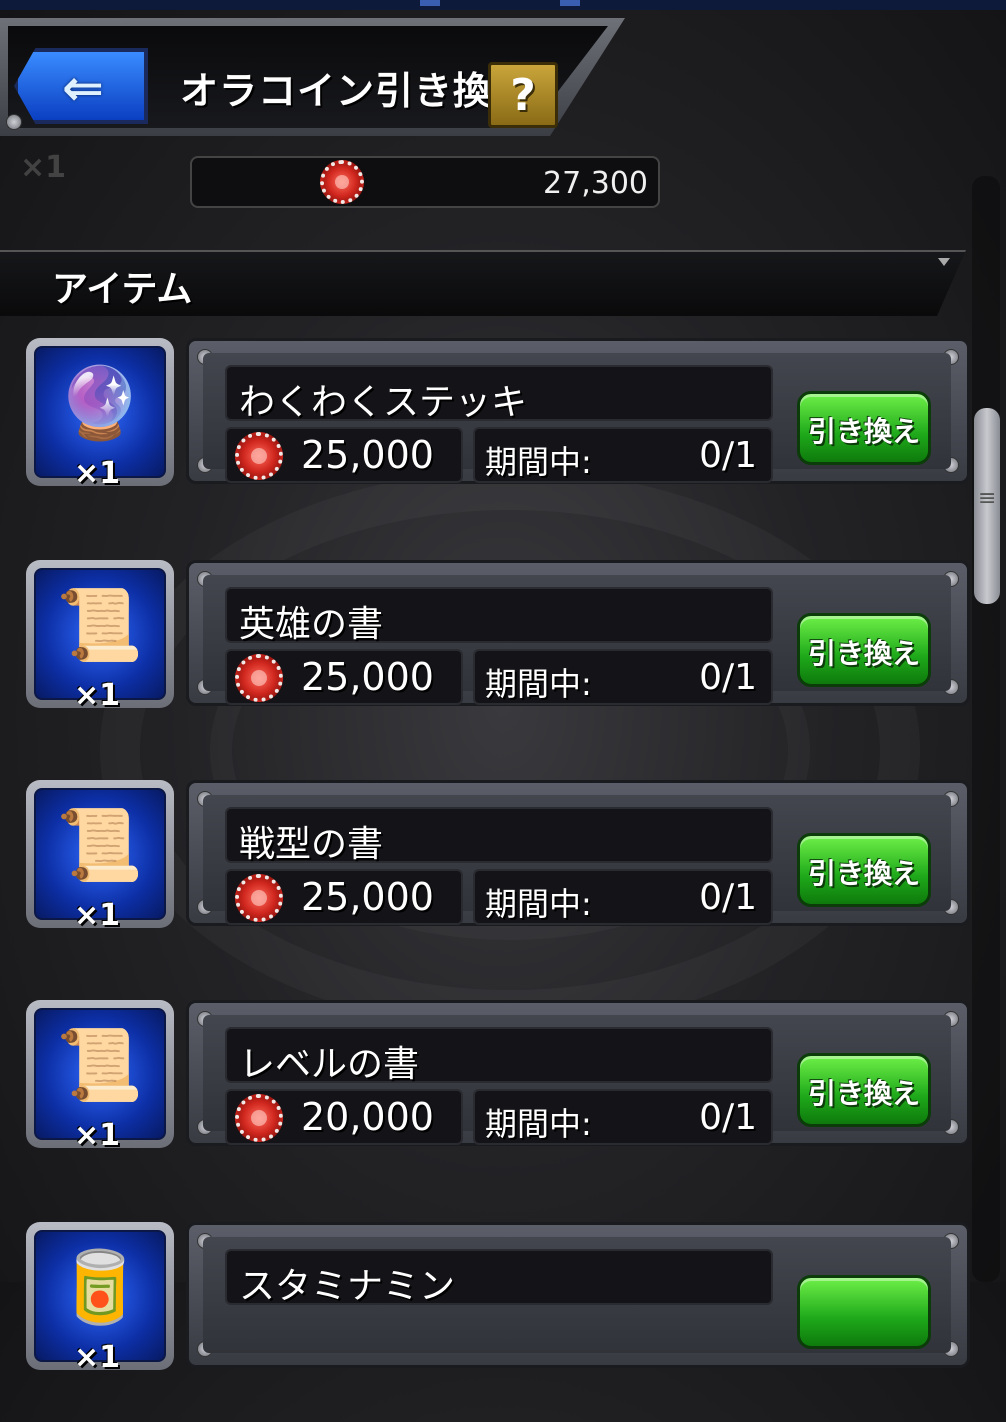 This screenshot has width=1006, height=1422. I want to click on exchange-button, so click(864, 1312).